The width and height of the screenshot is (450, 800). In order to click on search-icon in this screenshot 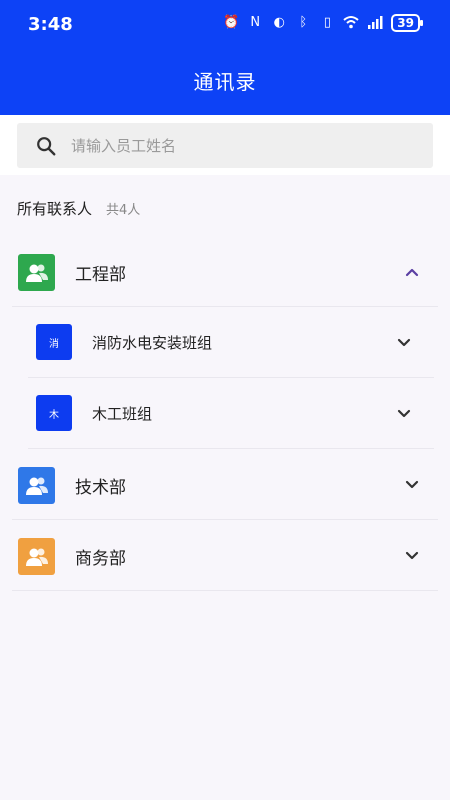, I will do `click(46, 145)`.